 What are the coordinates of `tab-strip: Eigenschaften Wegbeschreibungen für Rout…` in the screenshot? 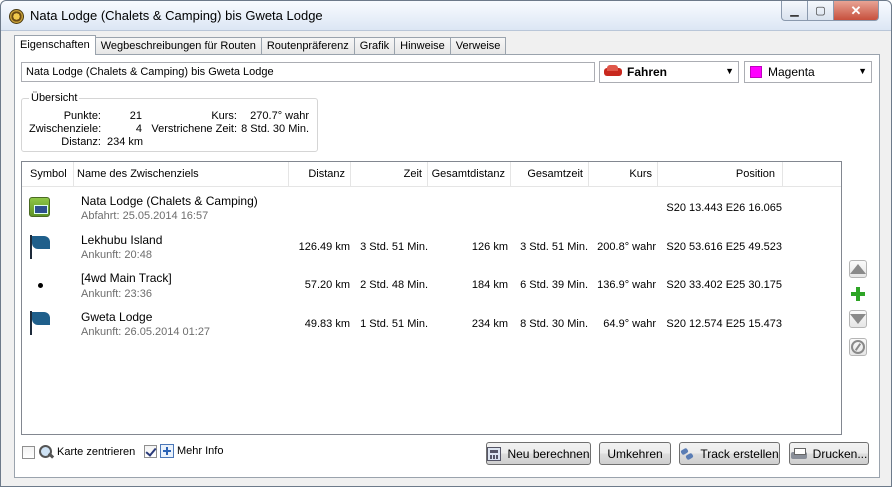 It's located at (260, 45).